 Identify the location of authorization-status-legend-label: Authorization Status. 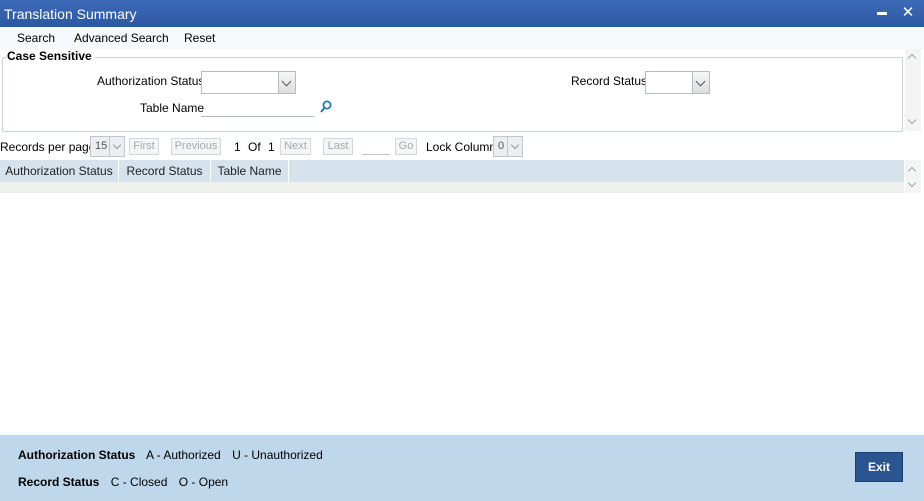
(77, 455).